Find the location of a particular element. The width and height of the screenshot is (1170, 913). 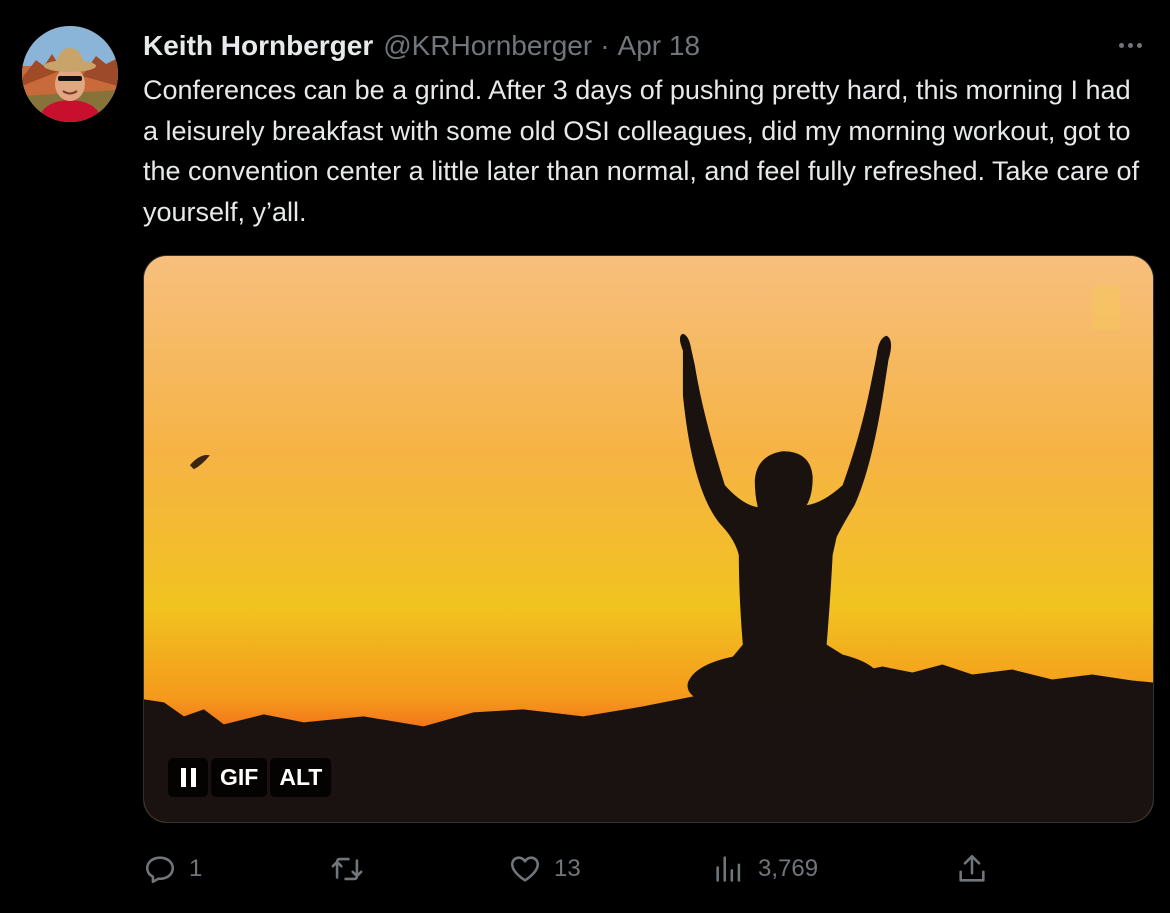

more-horizontal-icon is located at coordinates (1130, 45).